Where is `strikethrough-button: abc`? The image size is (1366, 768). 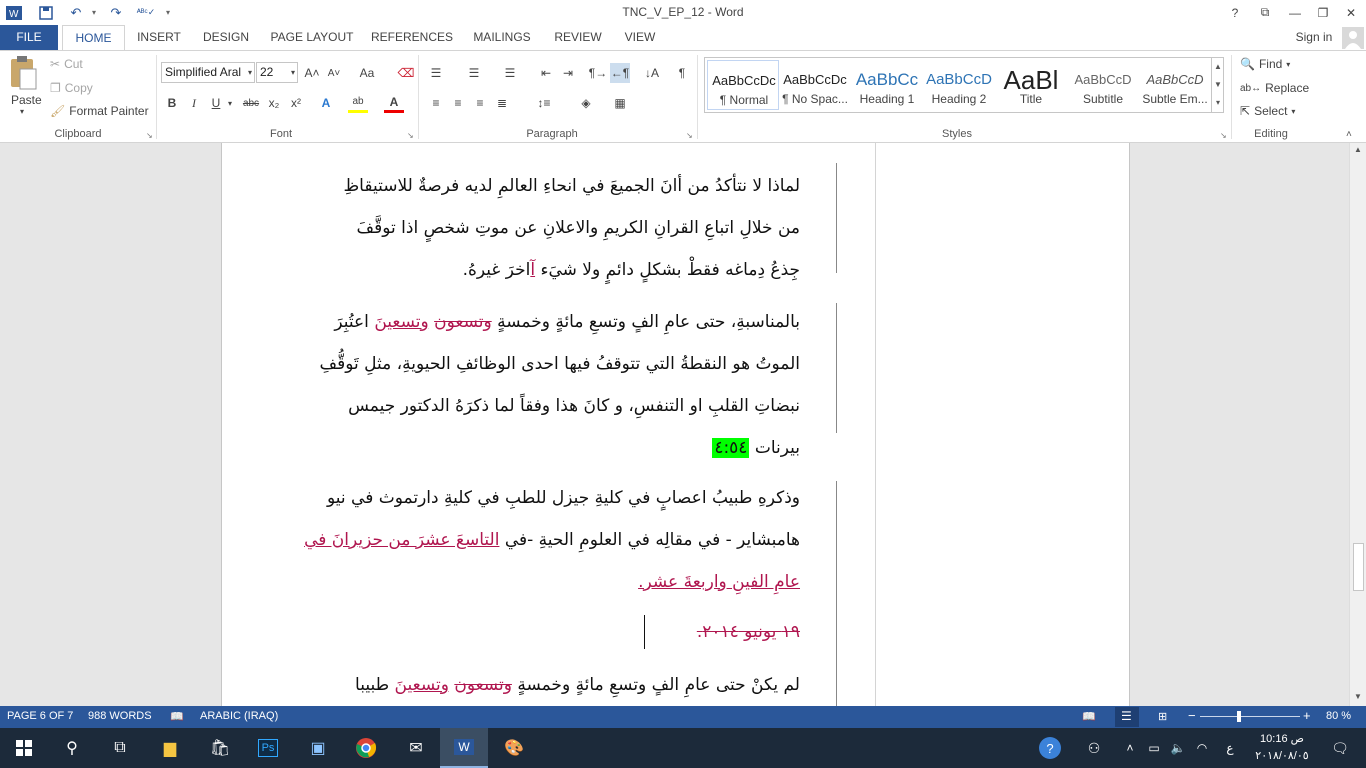 strikethrough-button: abc is located at coordinates (251, 103).